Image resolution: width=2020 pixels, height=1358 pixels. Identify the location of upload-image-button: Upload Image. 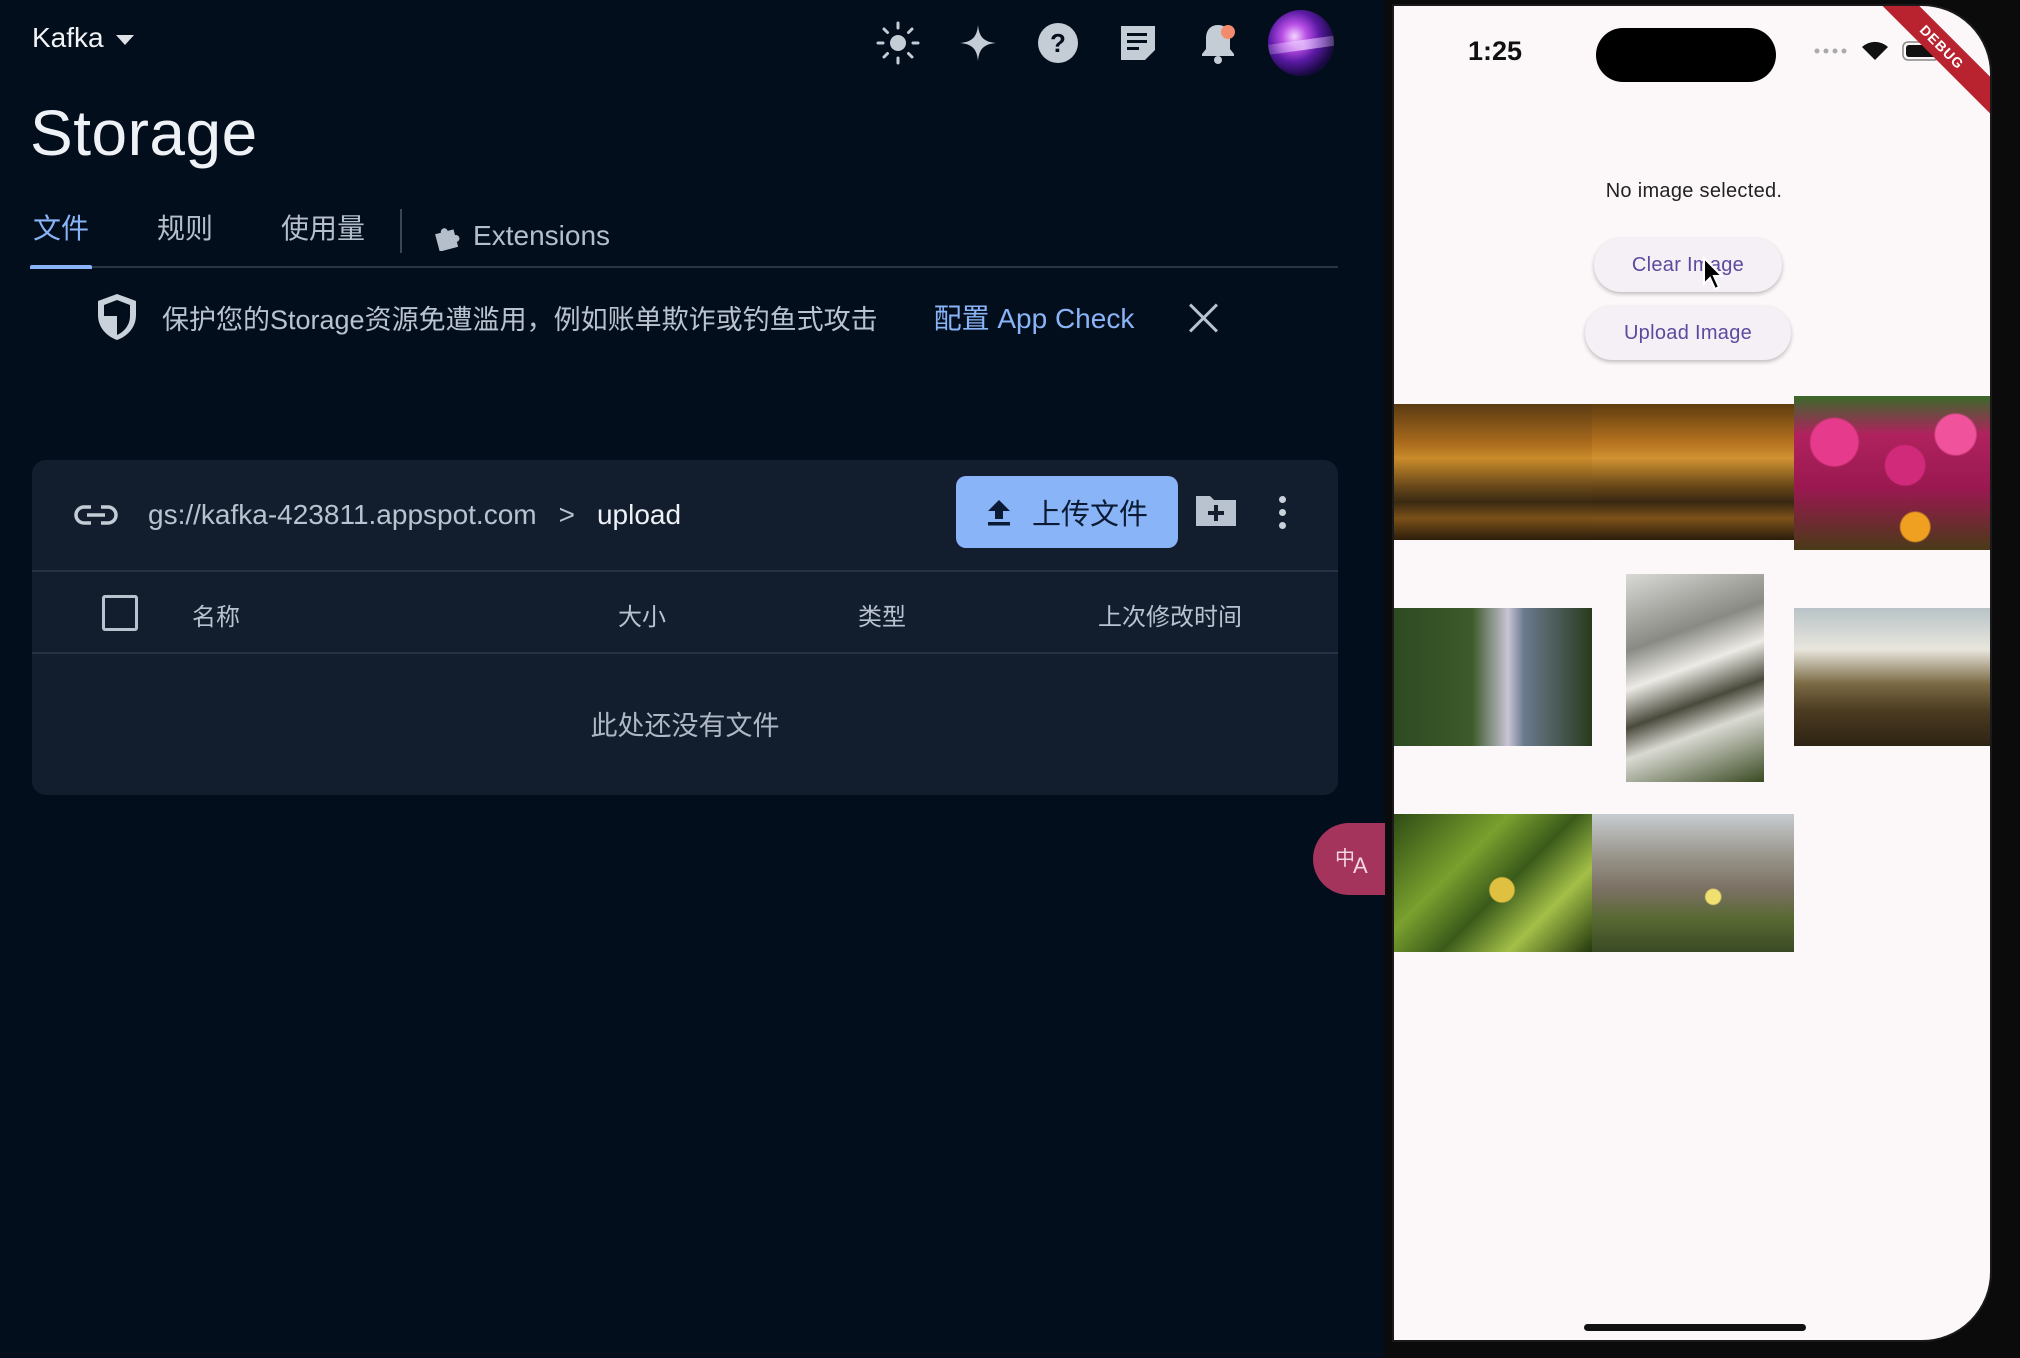
(1688, 333).